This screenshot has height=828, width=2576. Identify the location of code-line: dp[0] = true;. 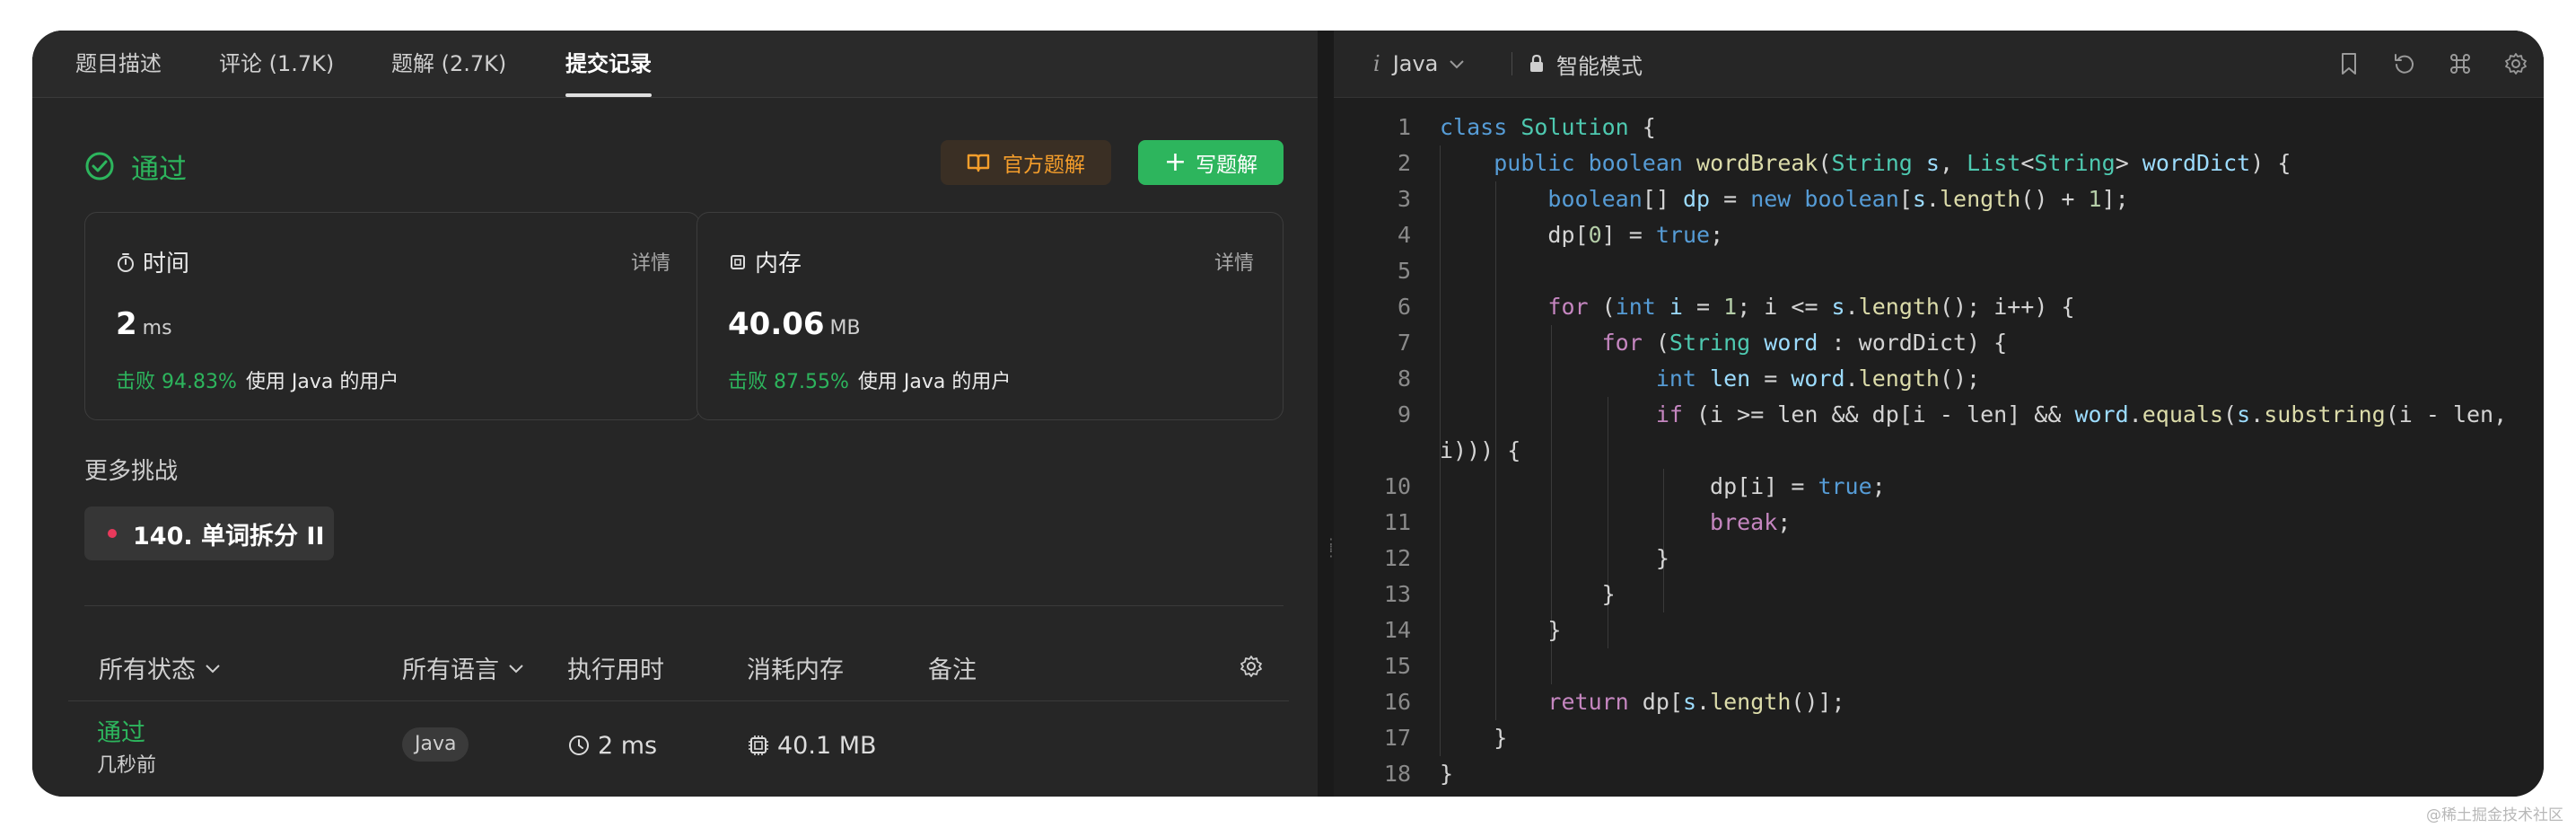
(1582, 235).